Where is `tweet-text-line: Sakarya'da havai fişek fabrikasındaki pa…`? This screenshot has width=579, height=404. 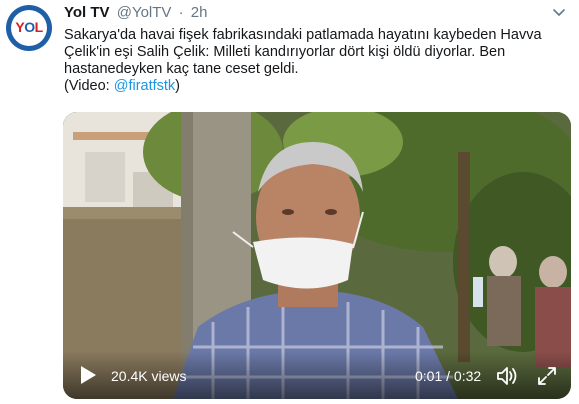 tweet-text-line: Sakarya'da havai fişek fabrikasındaki pa… is located at coordinates (303, 35).